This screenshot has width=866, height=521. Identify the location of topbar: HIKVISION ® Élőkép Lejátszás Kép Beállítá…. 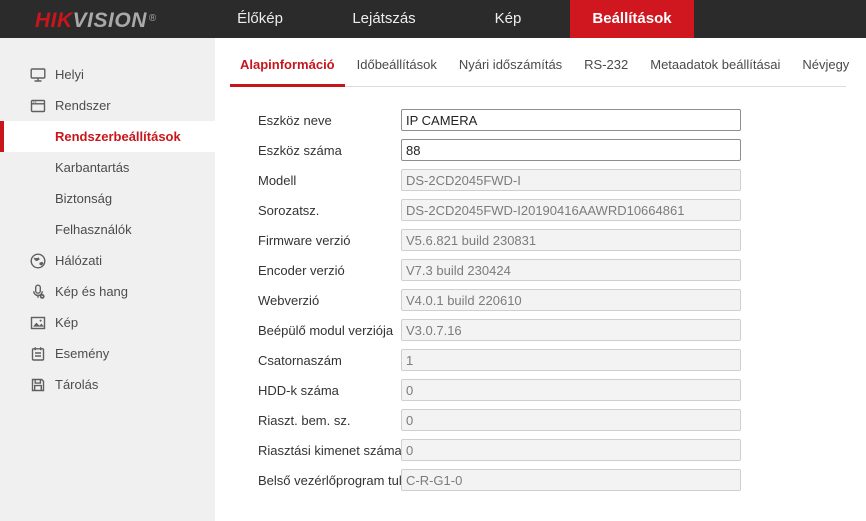
(433, 19).